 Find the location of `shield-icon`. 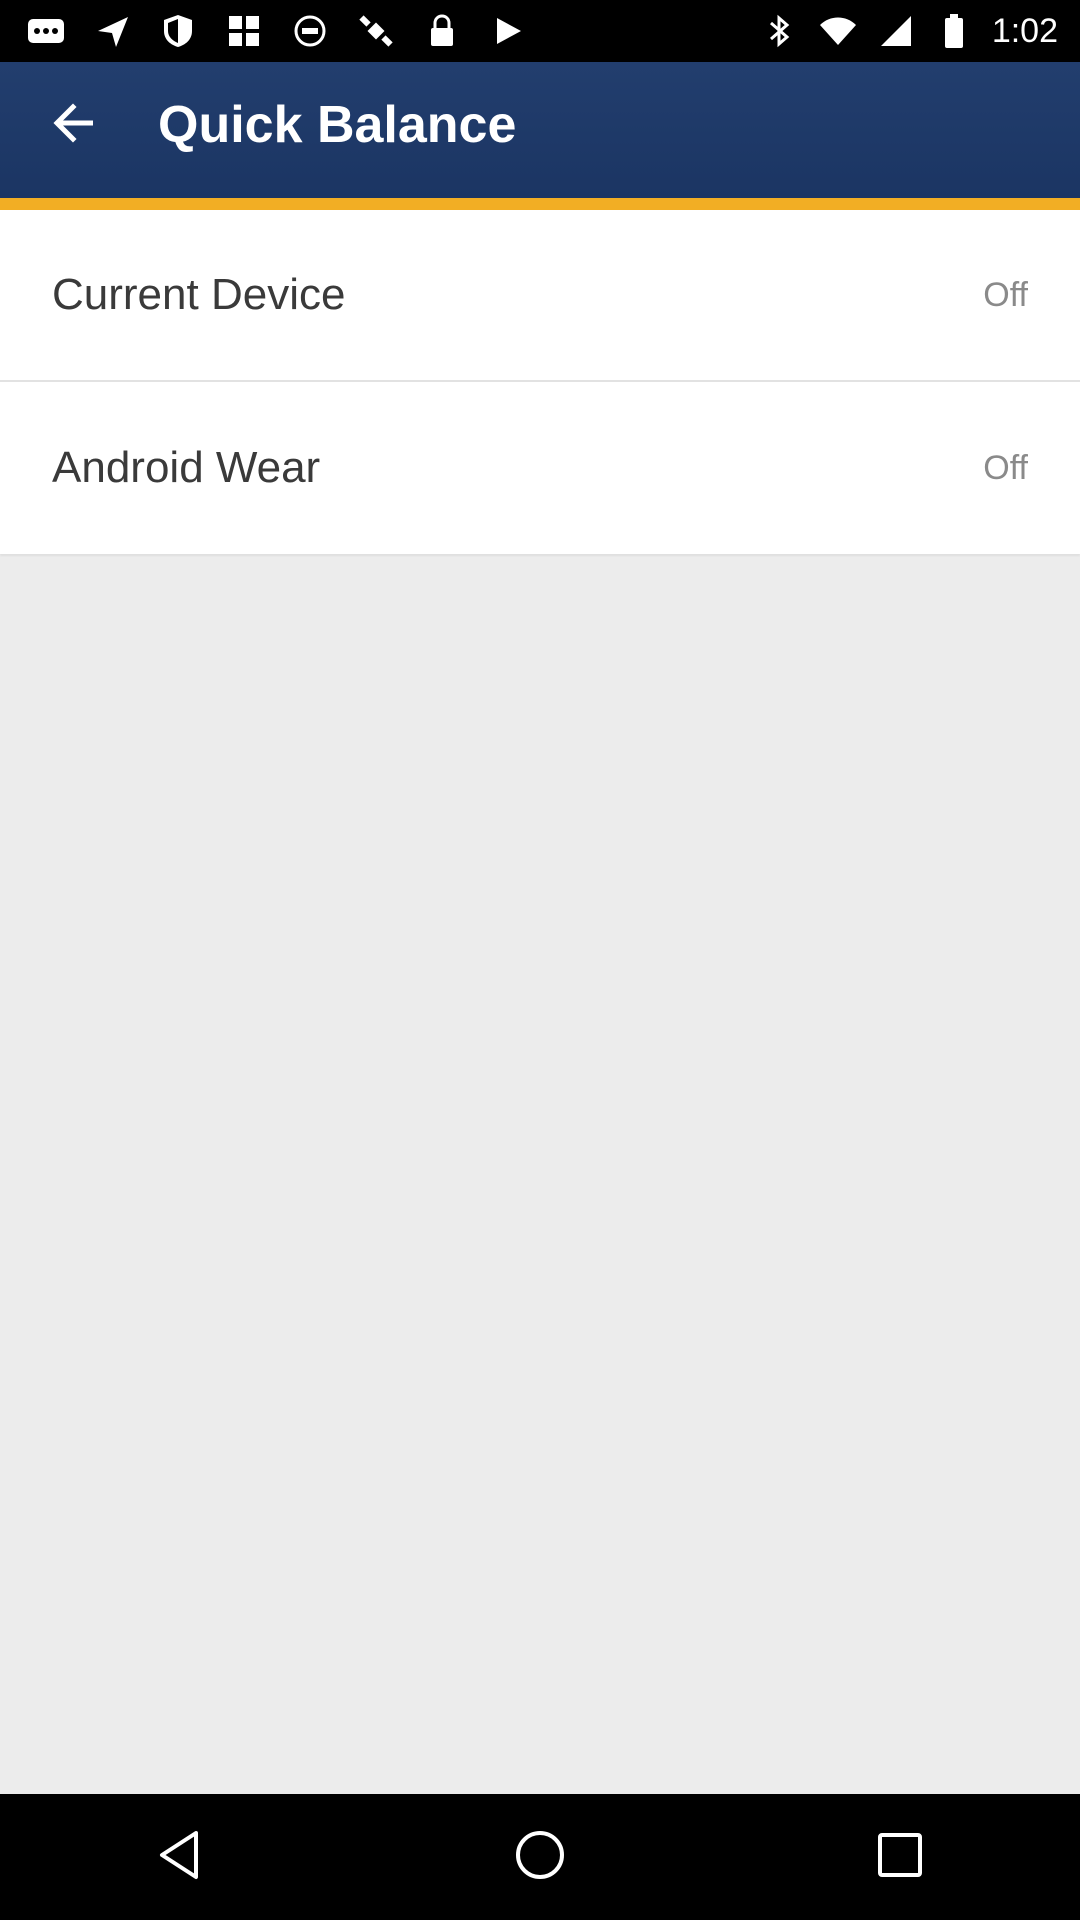

shield-icon is located at coordinates (178, 31).